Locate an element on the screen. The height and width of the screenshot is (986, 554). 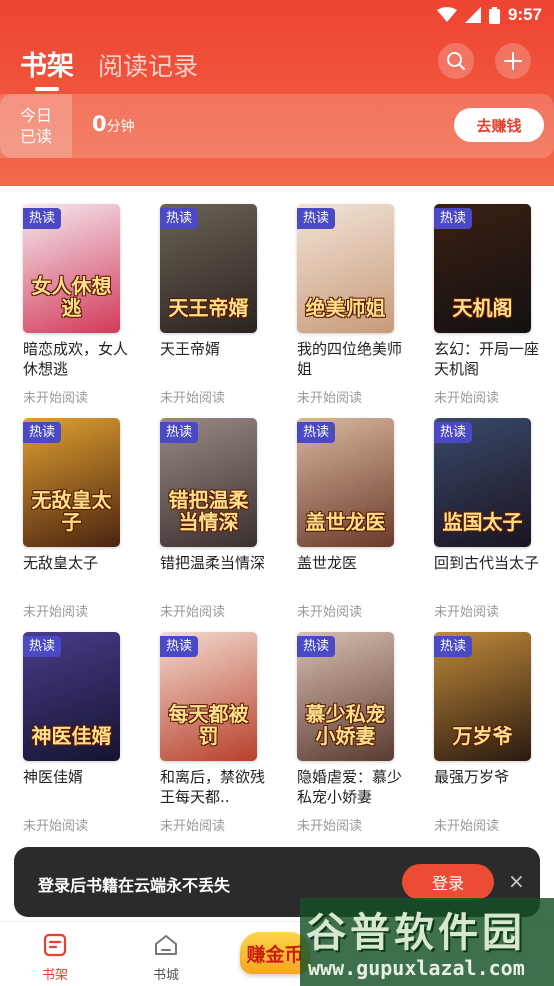
login-button: 登录 is located at coordinates (448, 882).